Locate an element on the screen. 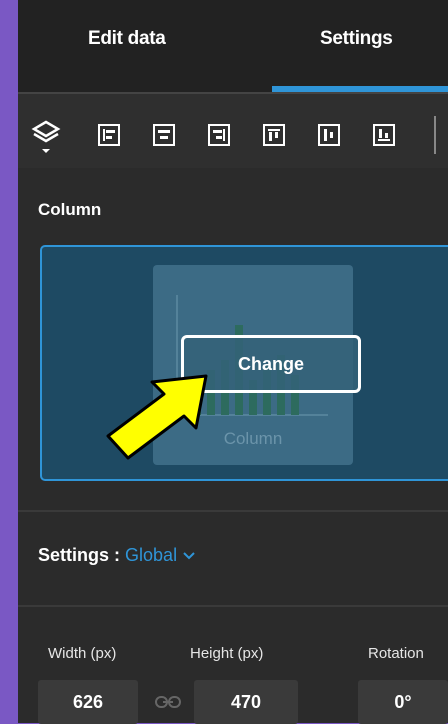  align-center-icon is located at coordinates (164, 135).